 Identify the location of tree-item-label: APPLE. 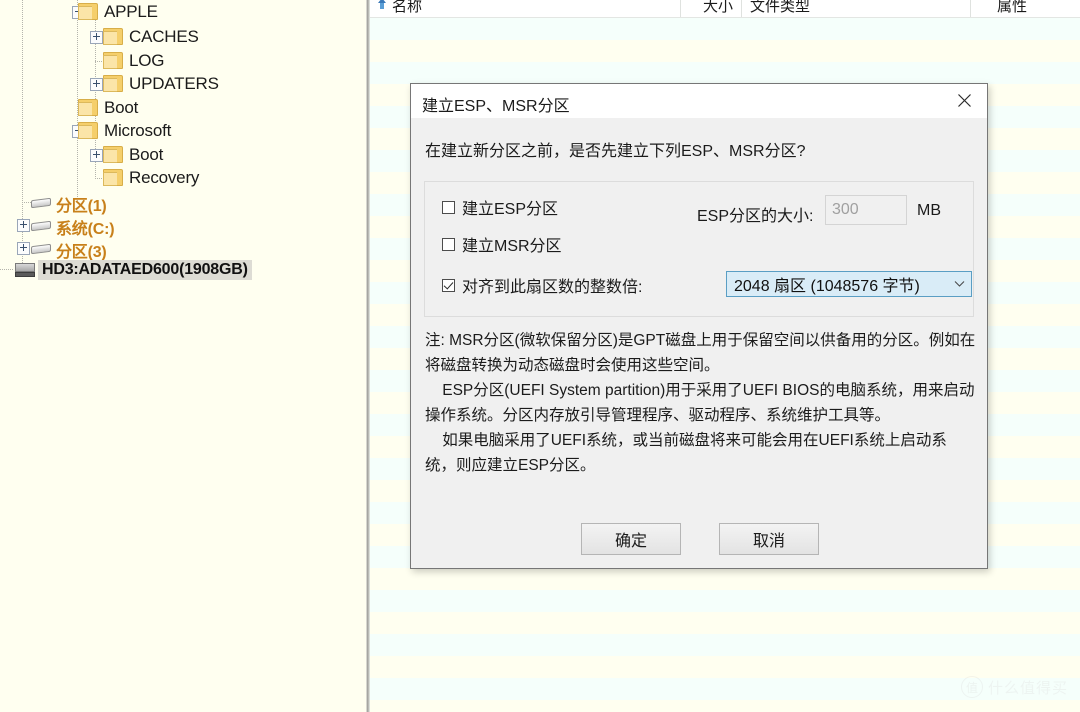
(131, 11).